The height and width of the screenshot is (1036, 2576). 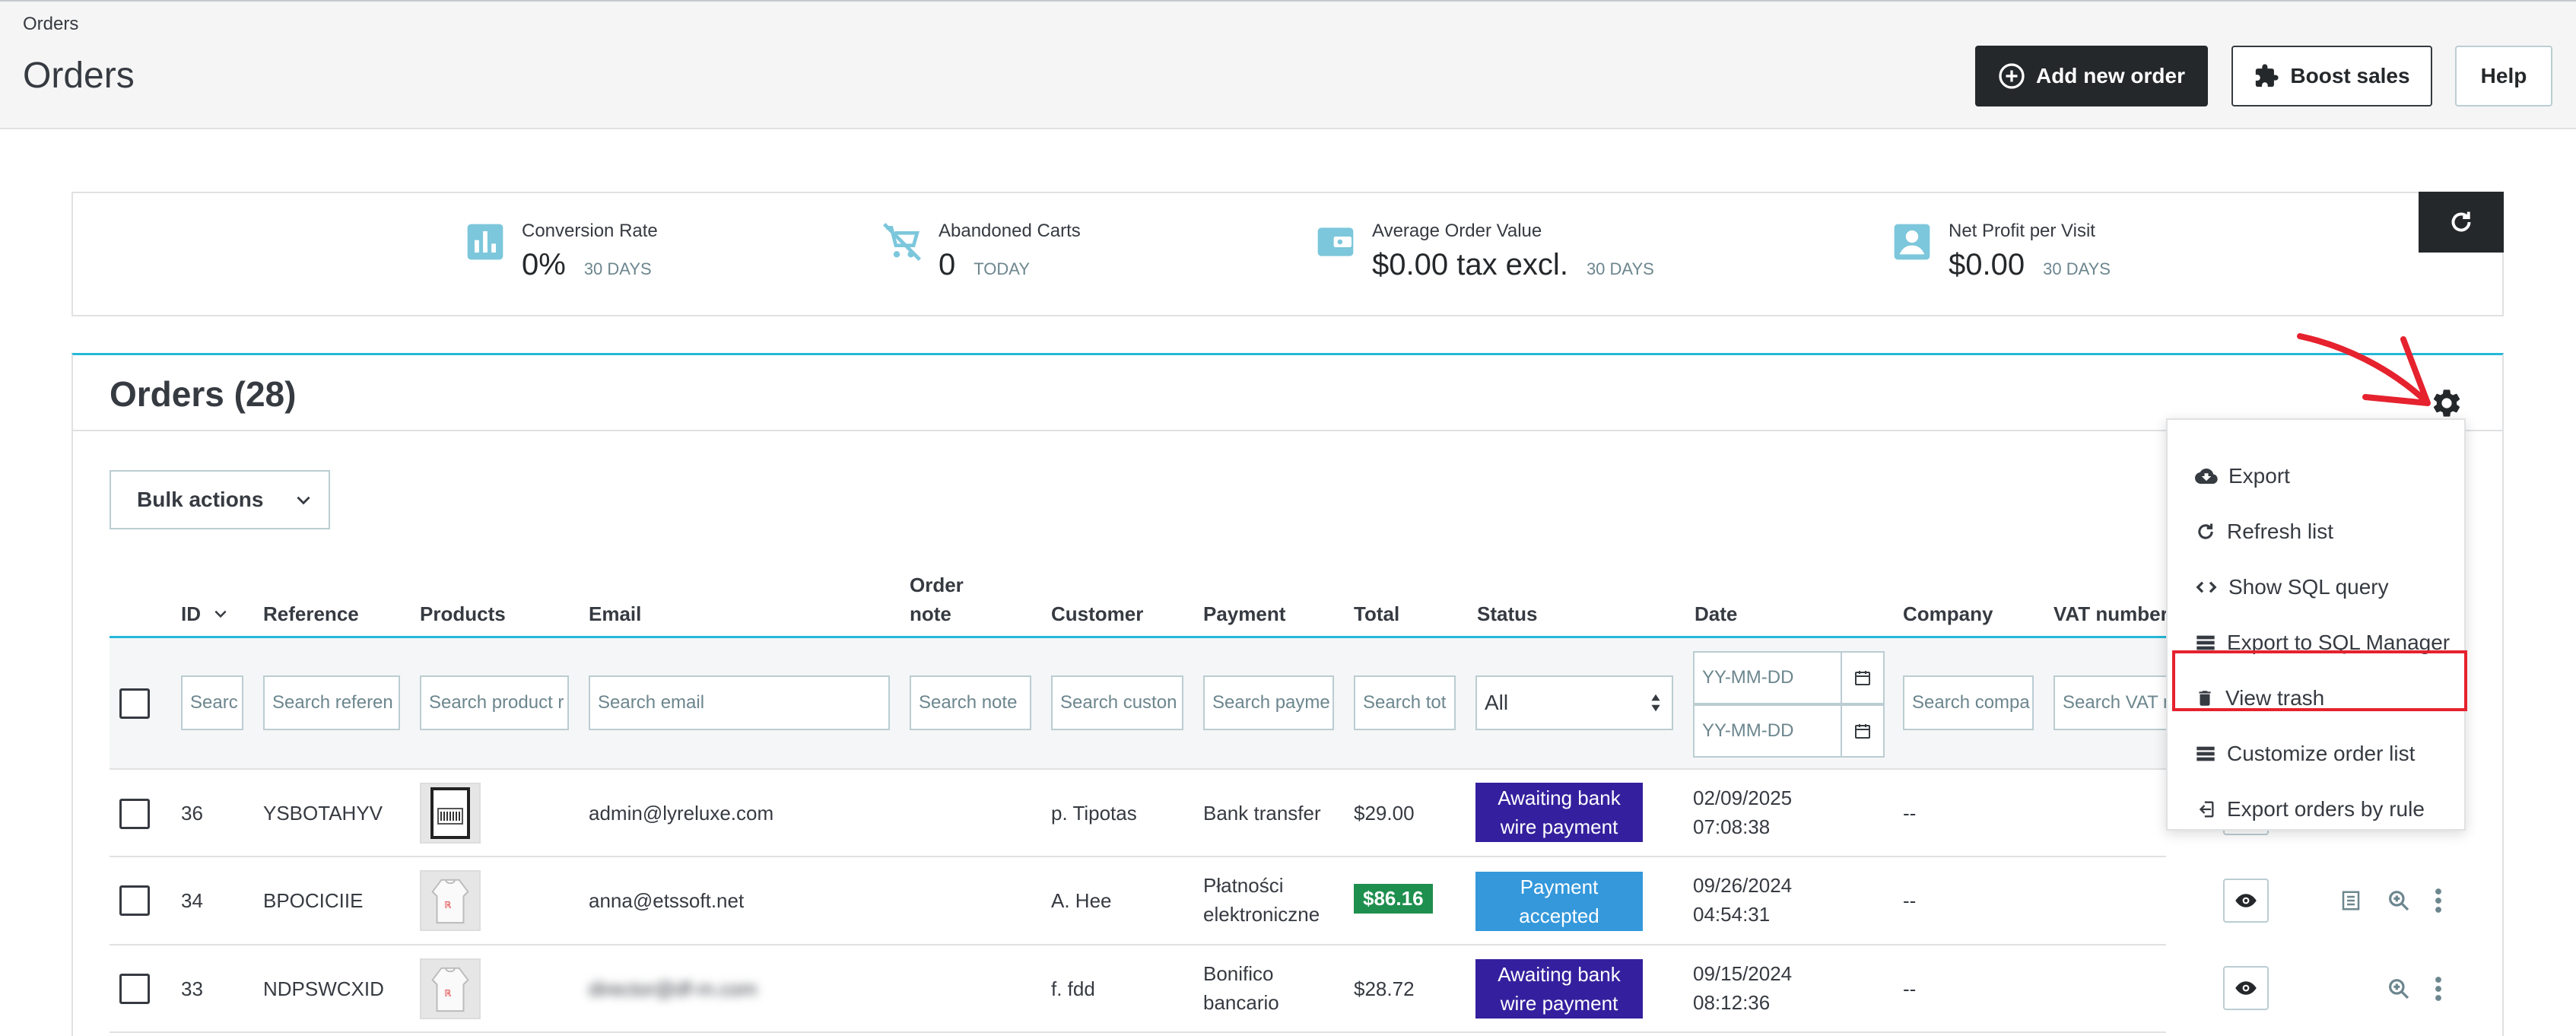 What do you see at coordinates (1117, 702) in the screenshot?
I see `filter-customer-input: Search custon` at bounding box center [1117, 702].